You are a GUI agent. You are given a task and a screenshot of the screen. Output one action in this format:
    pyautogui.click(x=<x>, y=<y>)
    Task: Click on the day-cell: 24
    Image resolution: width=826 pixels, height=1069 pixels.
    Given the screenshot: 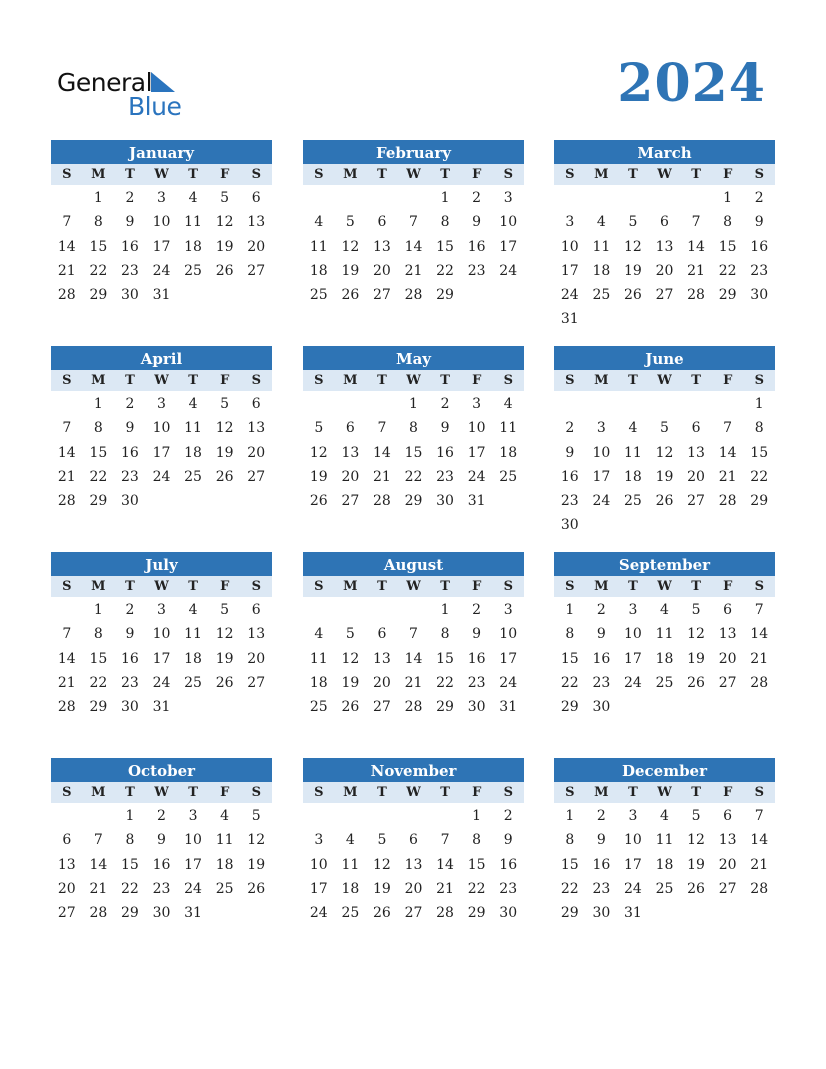 What is the action you would take?
    pyautogui.click(x=476, y=476)
    